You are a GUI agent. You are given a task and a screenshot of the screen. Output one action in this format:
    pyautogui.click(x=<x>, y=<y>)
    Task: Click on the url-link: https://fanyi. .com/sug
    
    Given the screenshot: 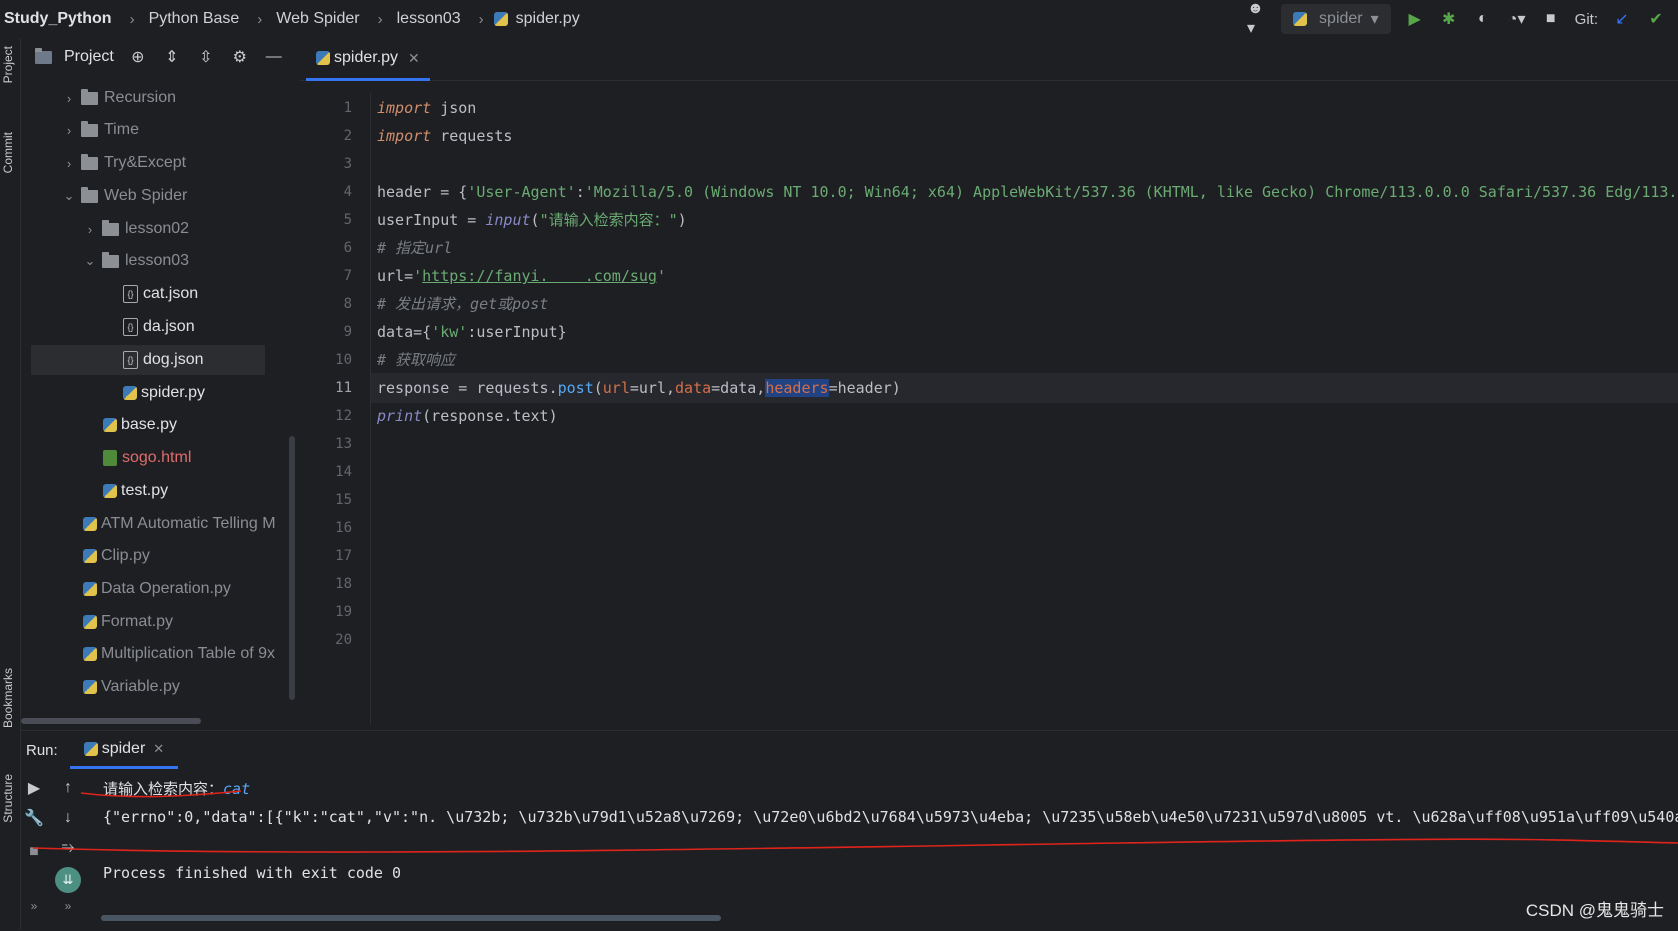 What is the action you would take?
    pyautogui.click(x=539, y=276)
    